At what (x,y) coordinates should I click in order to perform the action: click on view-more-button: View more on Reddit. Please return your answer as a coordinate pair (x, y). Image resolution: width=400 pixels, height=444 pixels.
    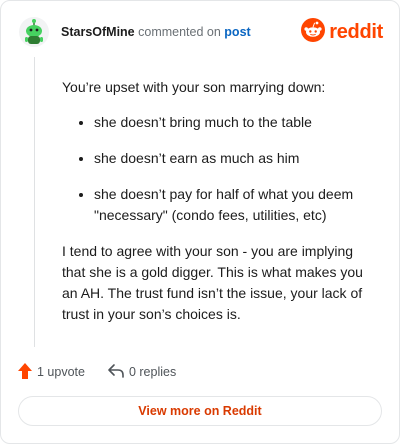
    Looking at the image, I should click on (200, 411).